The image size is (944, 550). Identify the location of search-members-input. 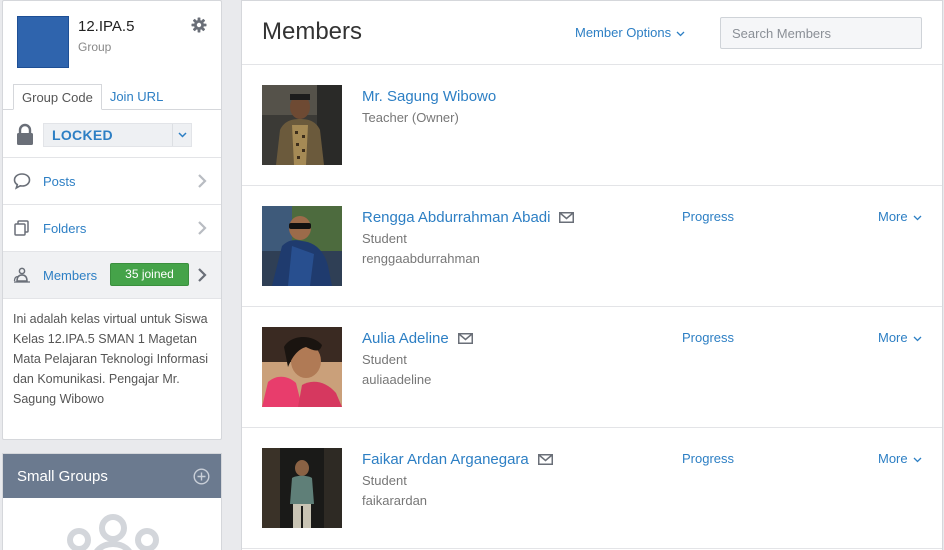
(821, 33).